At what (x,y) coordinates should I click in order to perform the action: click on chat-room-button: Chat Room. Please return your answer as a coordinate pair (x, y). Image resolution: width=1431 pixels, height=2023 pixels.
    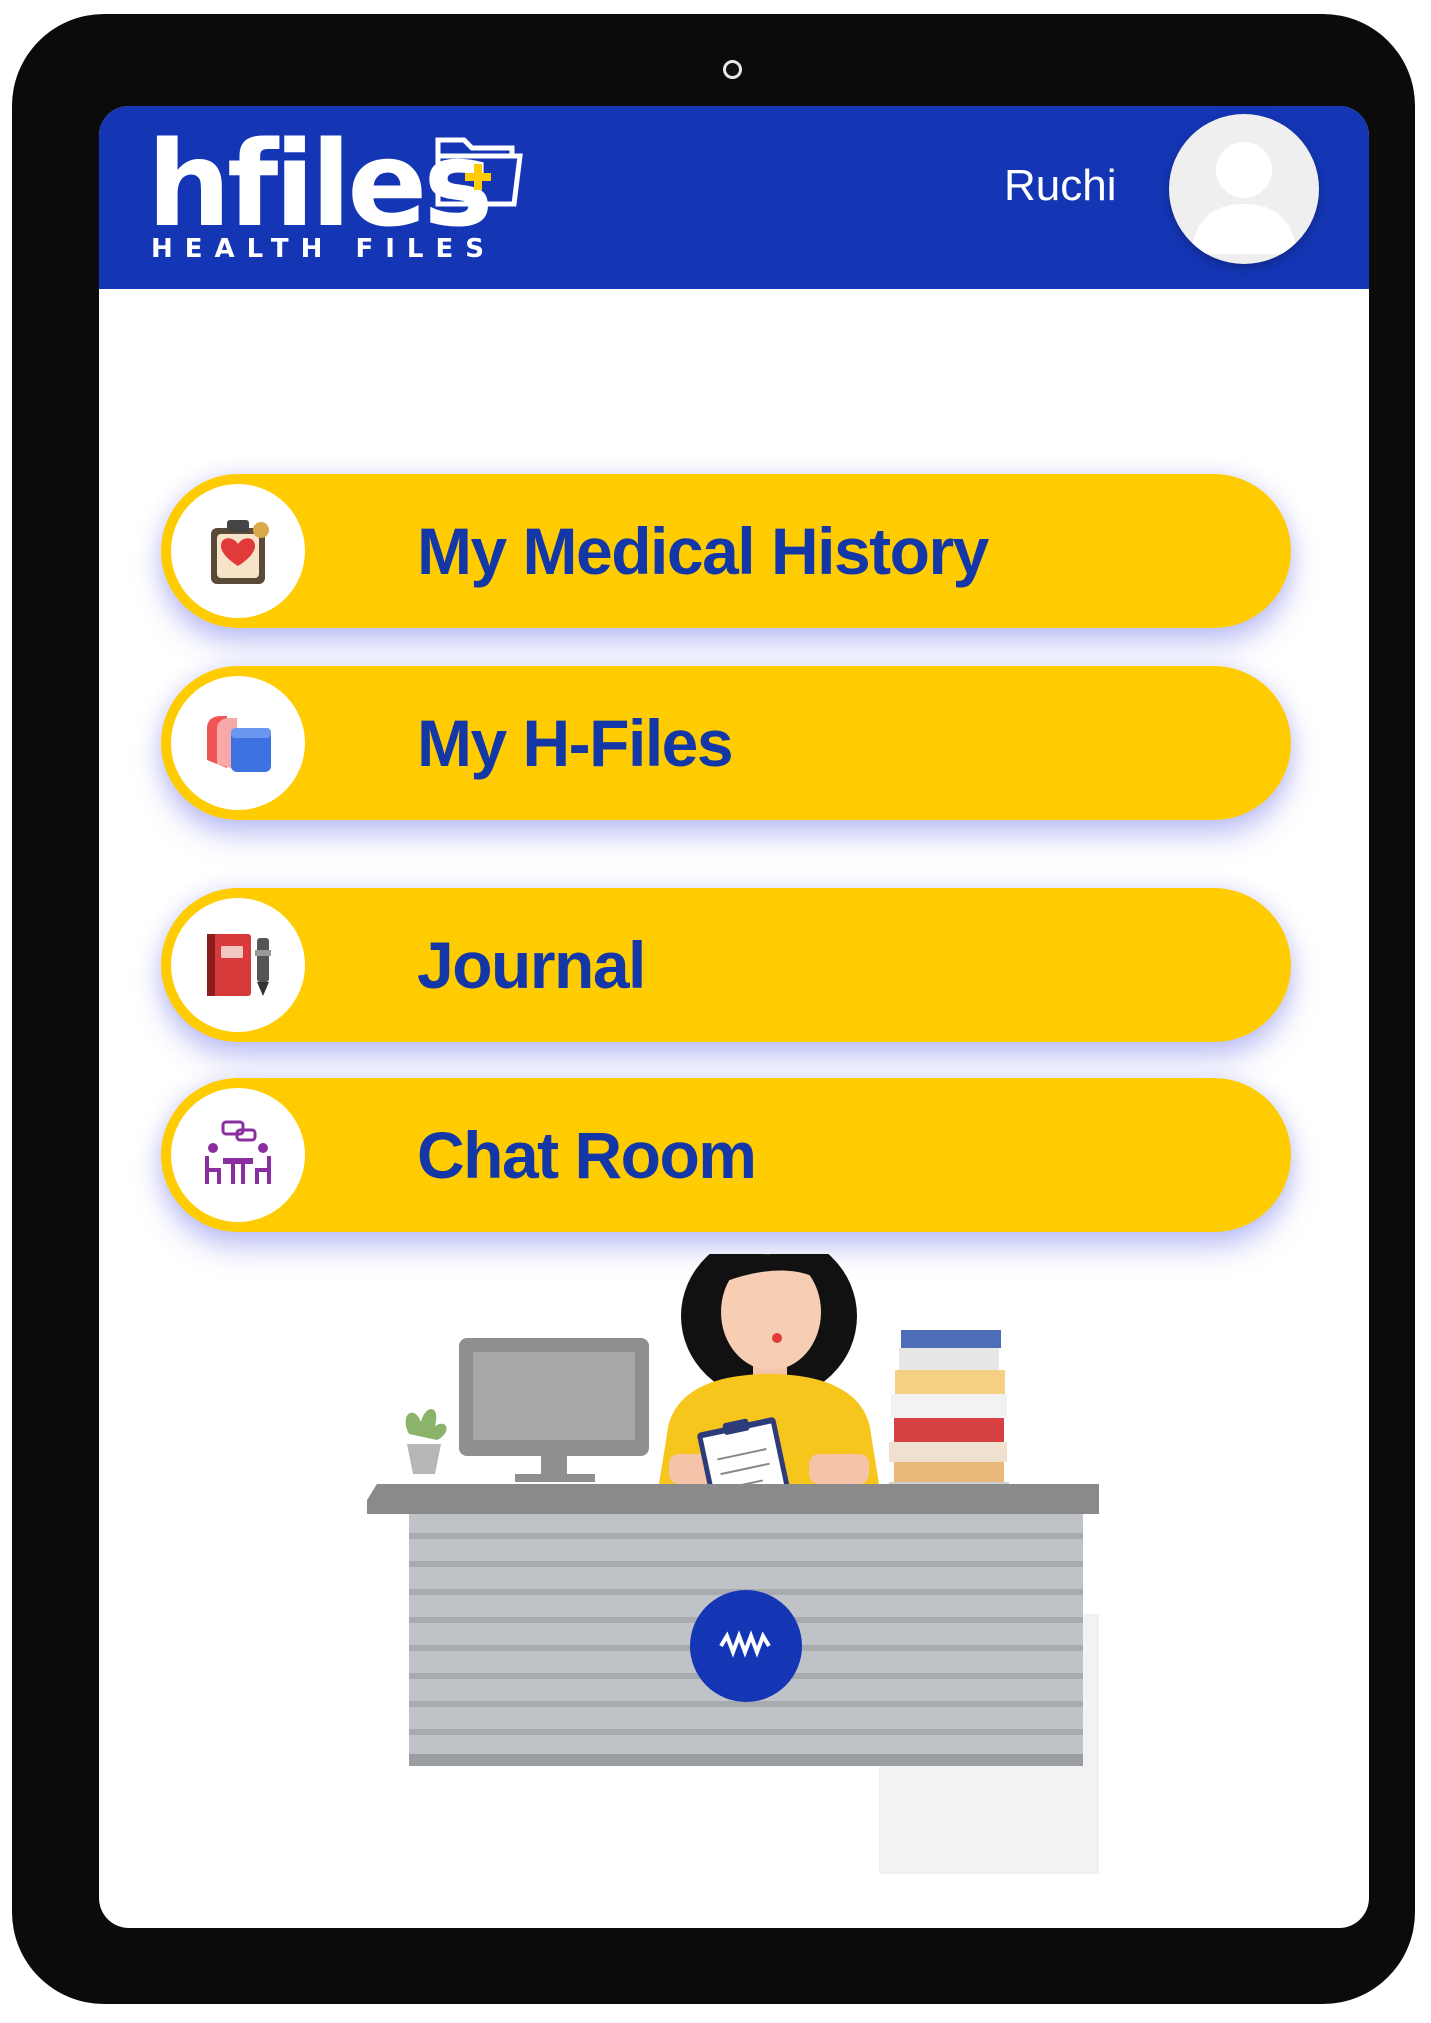
    Looking at the image, I should click on (726, 1155).